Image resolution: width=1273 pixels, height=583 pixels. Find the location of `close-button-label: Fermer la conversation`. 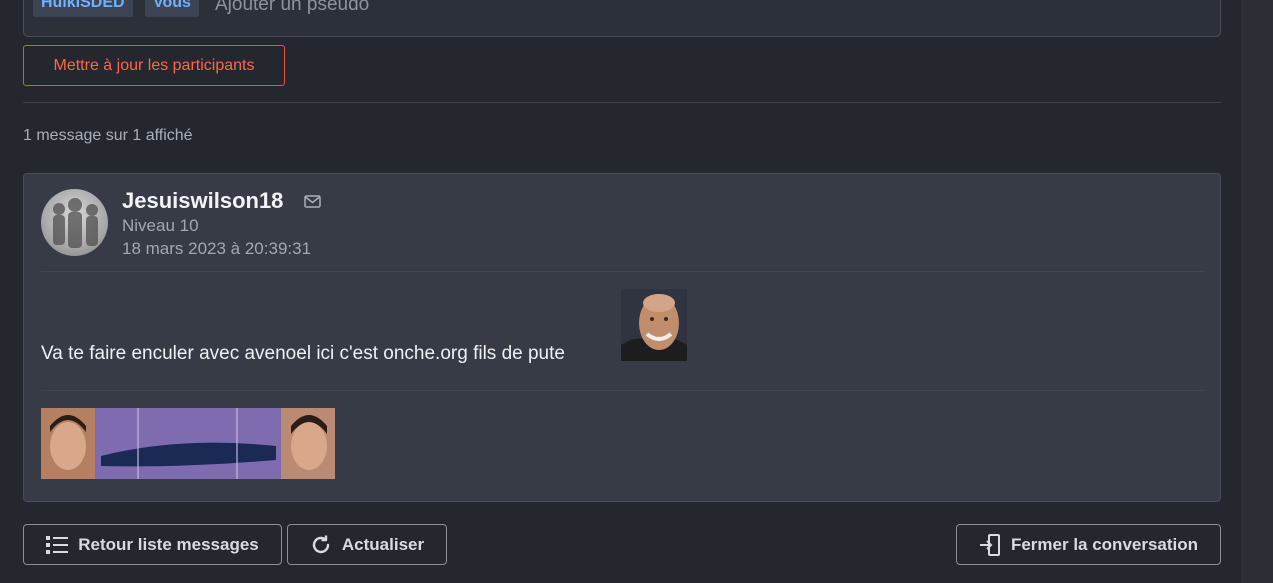

close-button-label: Fermer la conversation is located at coordinates (1104, 544).